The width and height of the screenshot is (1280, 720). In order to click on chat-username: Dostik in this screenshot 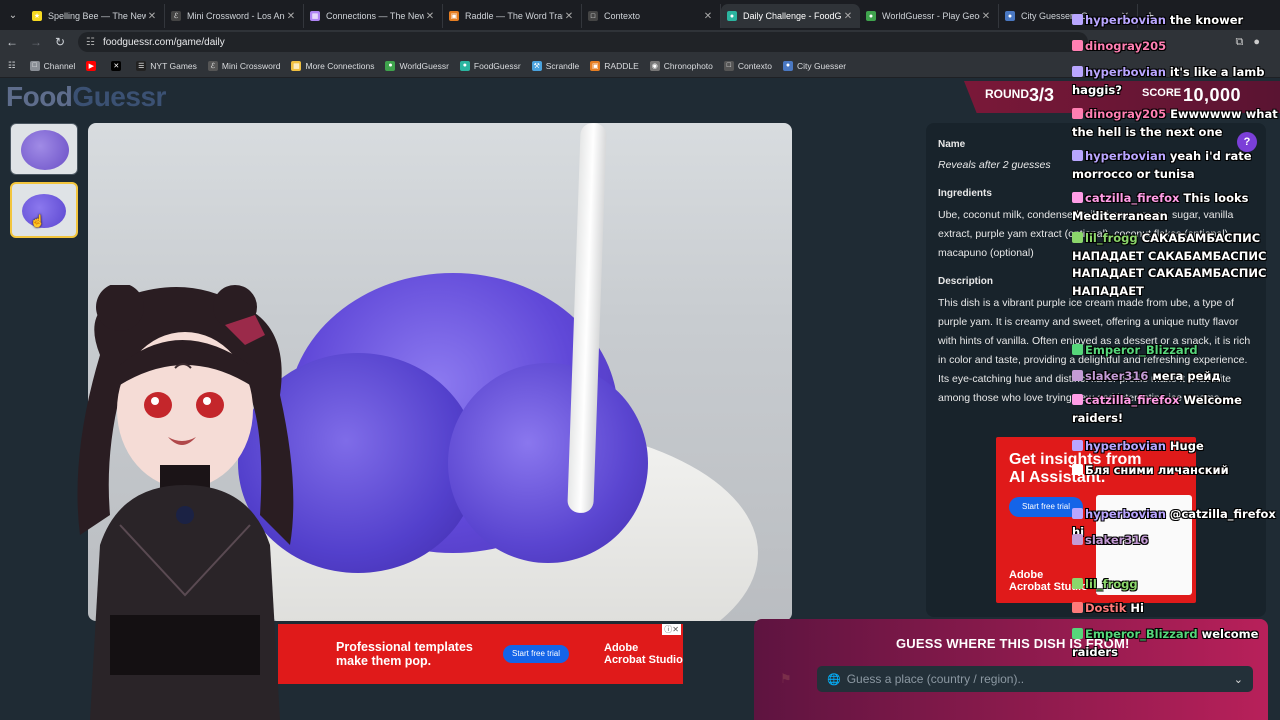, I will do `click(1106, 608)`.